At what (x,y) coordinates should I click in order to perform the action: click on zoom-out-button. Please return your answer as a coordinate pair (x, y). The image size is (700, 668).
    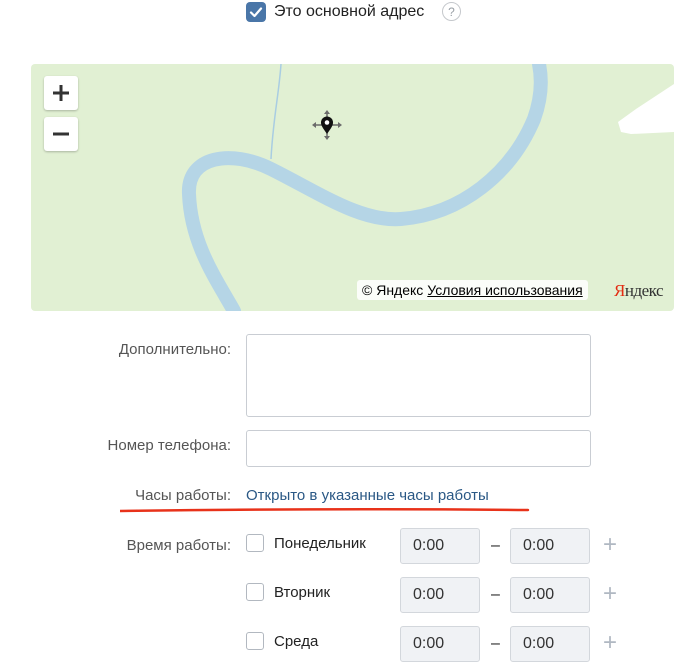
    Looking at the image, I should click on (61, 134).